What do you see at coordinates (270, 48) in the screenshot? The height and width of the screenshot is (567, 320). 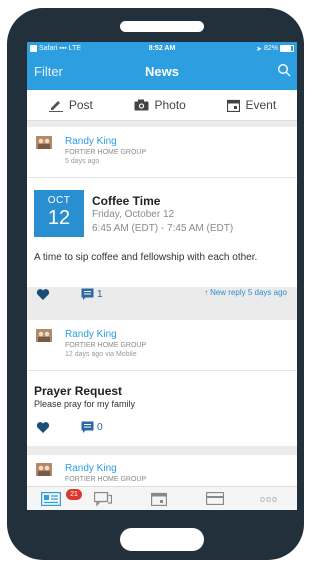 I see `battery-label: 82%` at bounding box center [270, 48].